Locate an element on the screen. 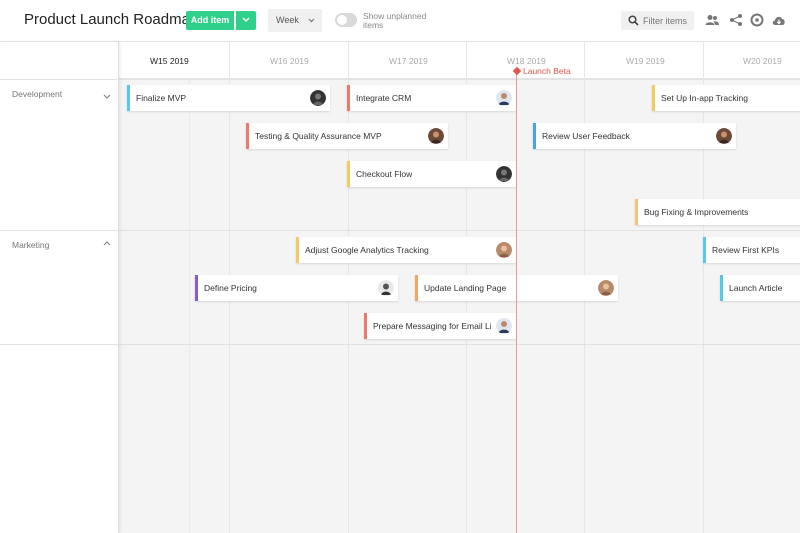  roadmap-item-card: Checkout Flow is located at coordinates (431, 174).